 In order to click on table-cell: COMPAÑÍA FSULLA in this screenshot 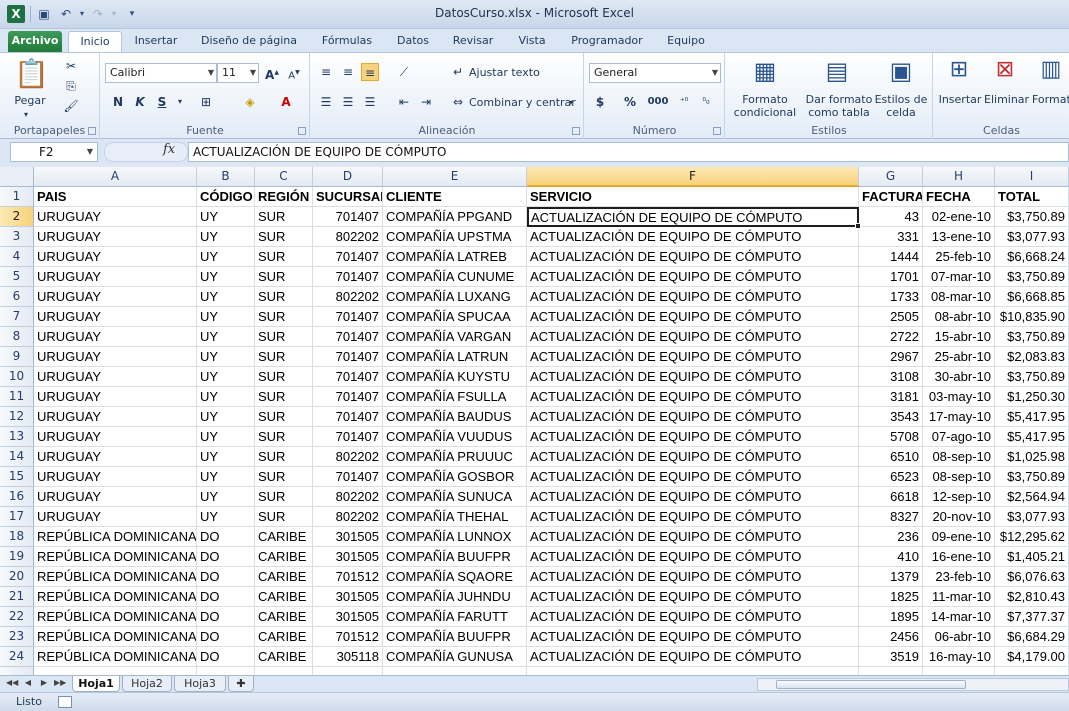, I will do `click(455, 397)`.